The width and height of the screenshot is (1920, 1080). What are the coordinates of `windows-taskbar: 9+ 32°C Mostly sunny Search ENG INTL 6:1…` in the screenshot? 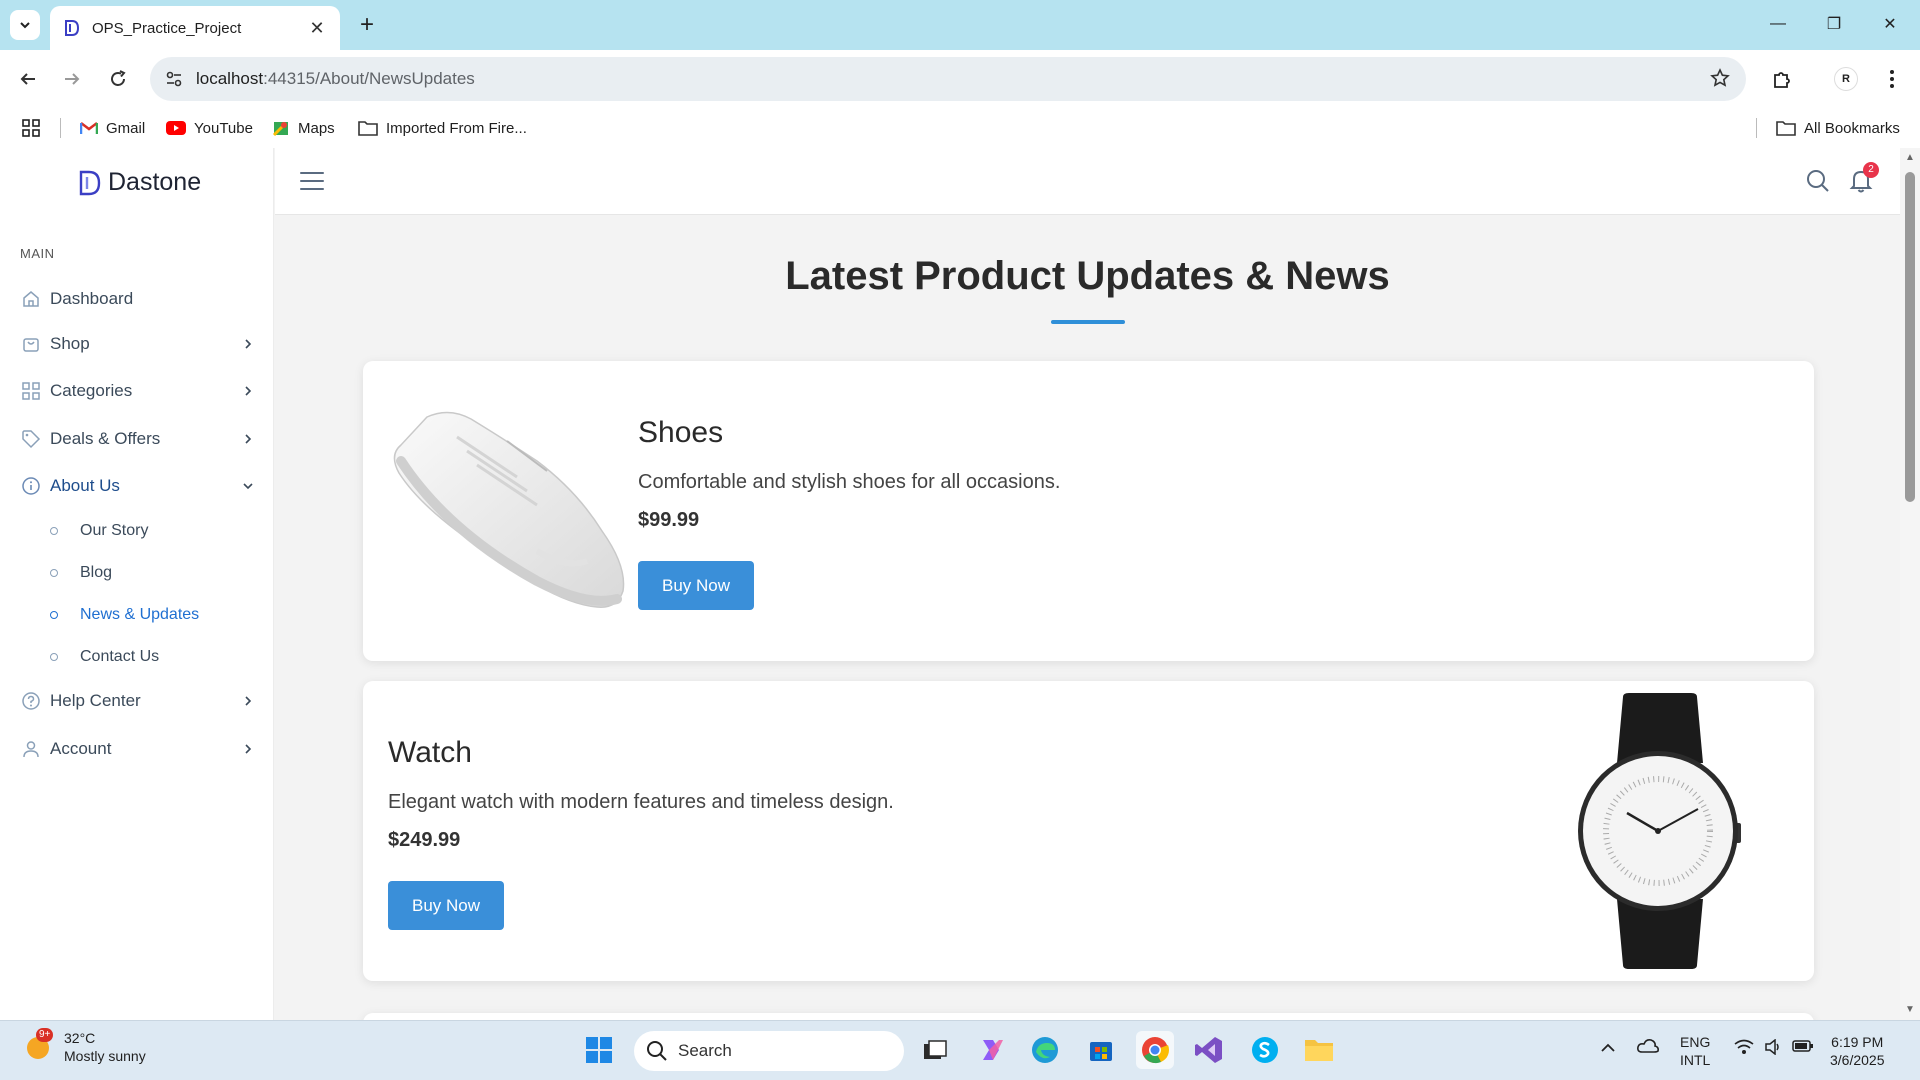 It's located at (960, 1050).